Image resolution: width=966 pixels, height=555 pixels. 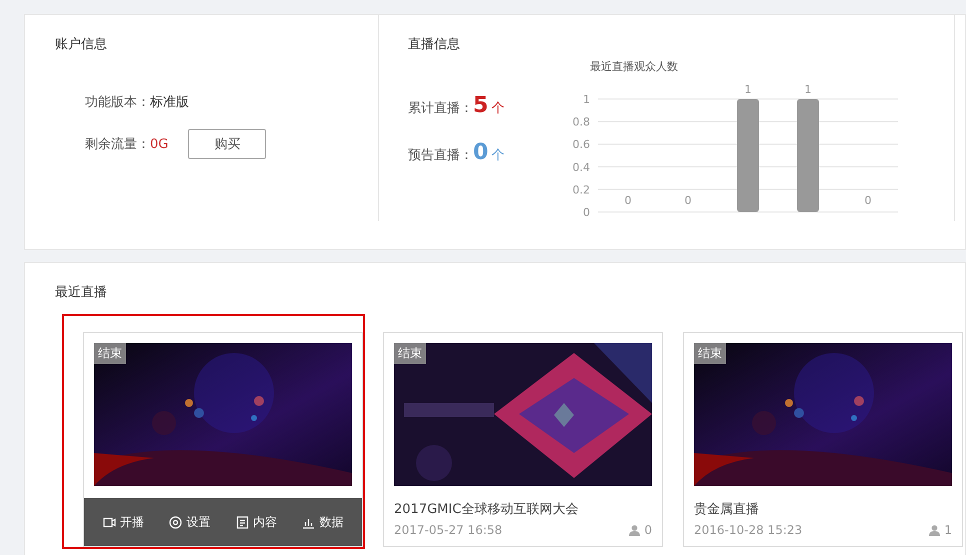 What do you see at coordinates (581, 189) in the screenshot?
I see `axis-tick-label: 0.2` at bounding box center [581, 189].